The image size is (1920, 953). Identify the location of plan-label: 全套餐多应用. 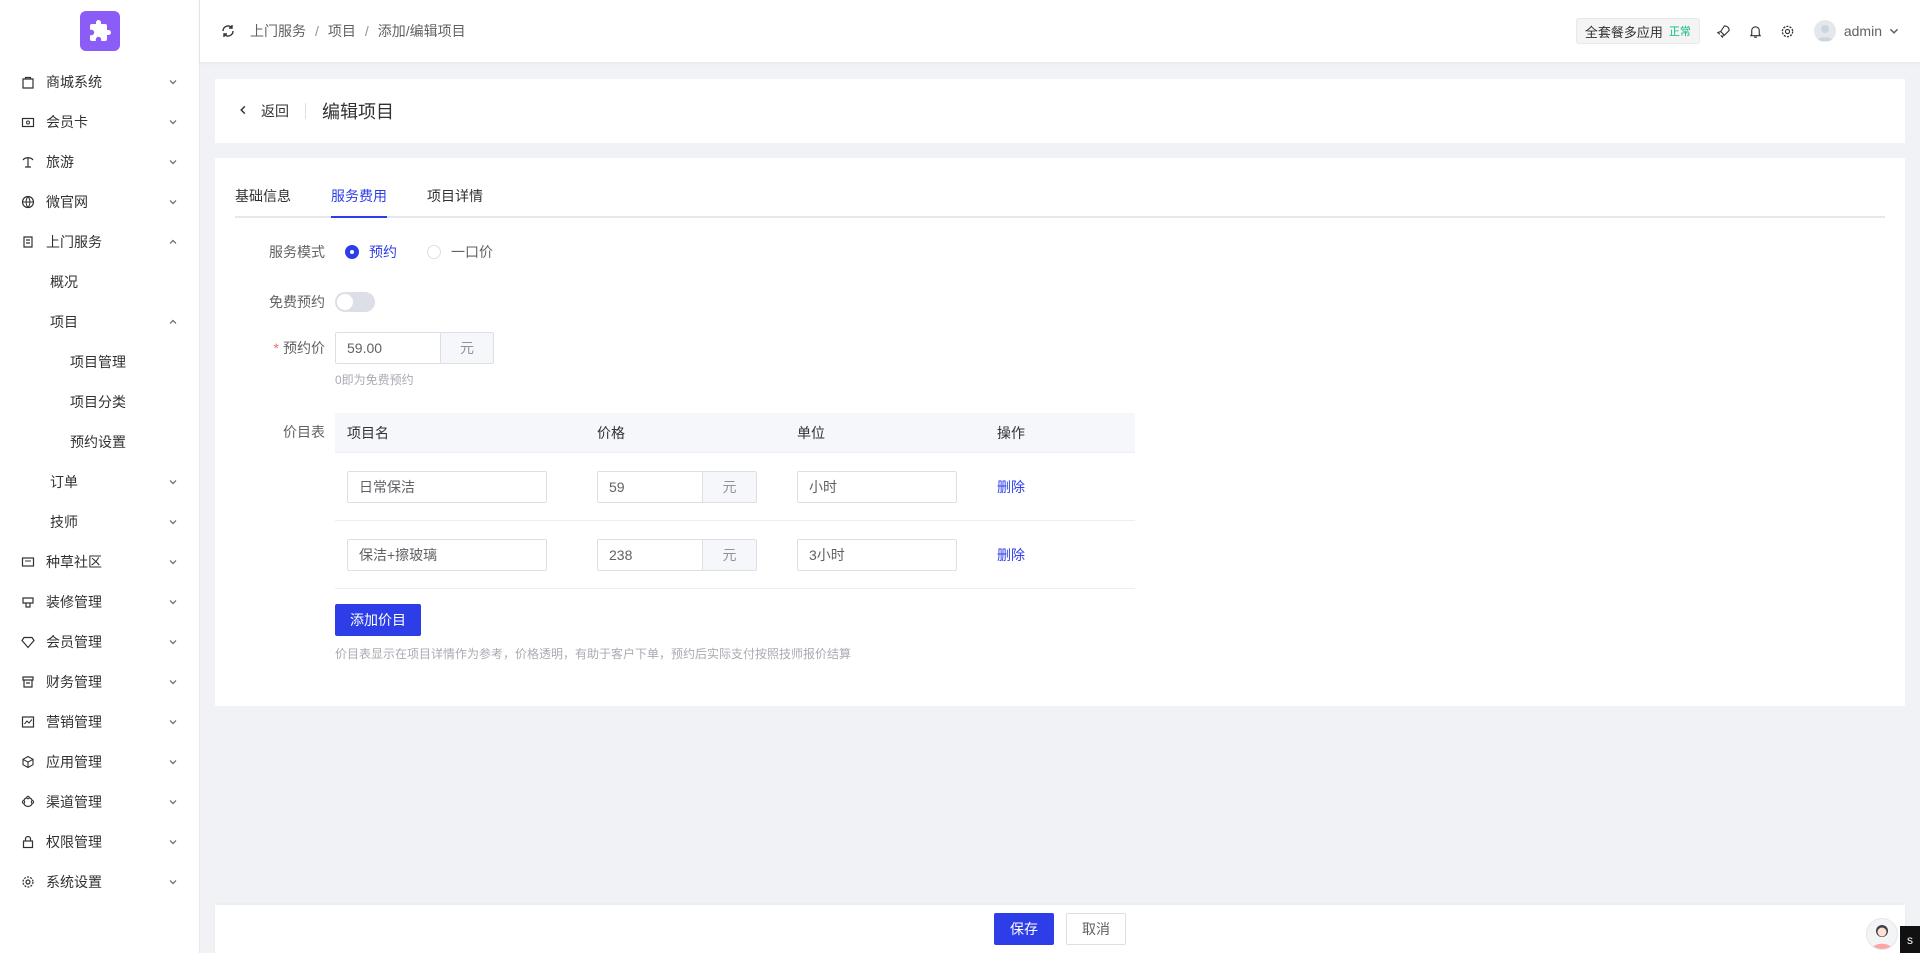
(1623, 32).